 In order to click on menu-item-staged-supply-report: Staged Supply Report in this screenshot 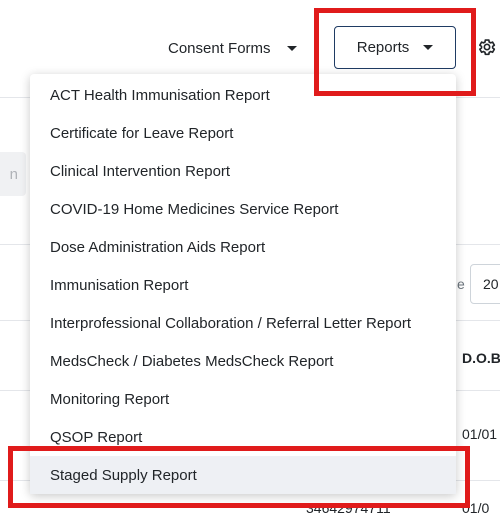, I will do `click(243, 475)`.